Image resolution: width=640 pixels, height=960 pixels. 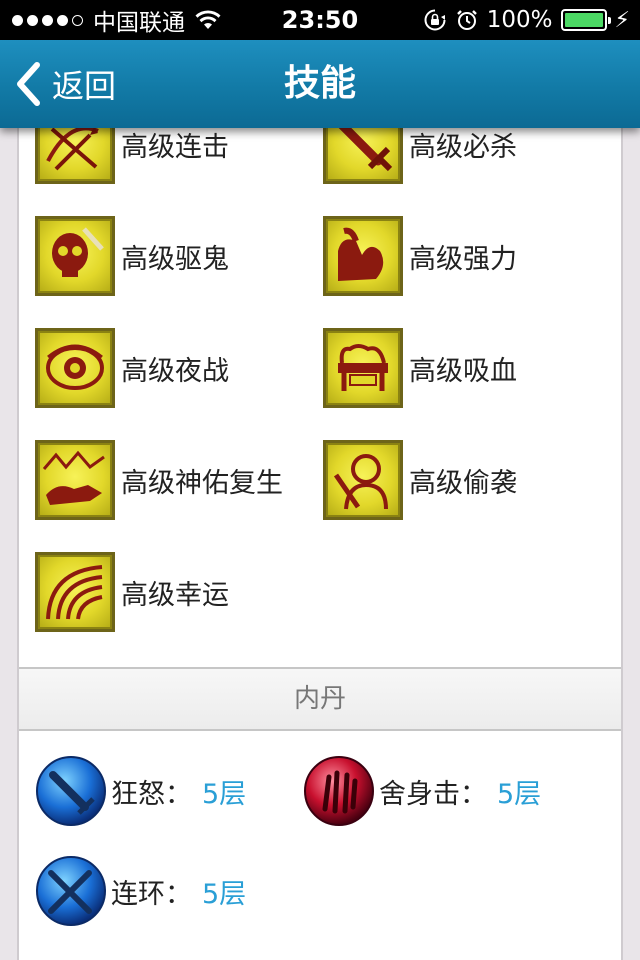 I want to click on skill-name: 高级幸运, so click(x=175, y=595).